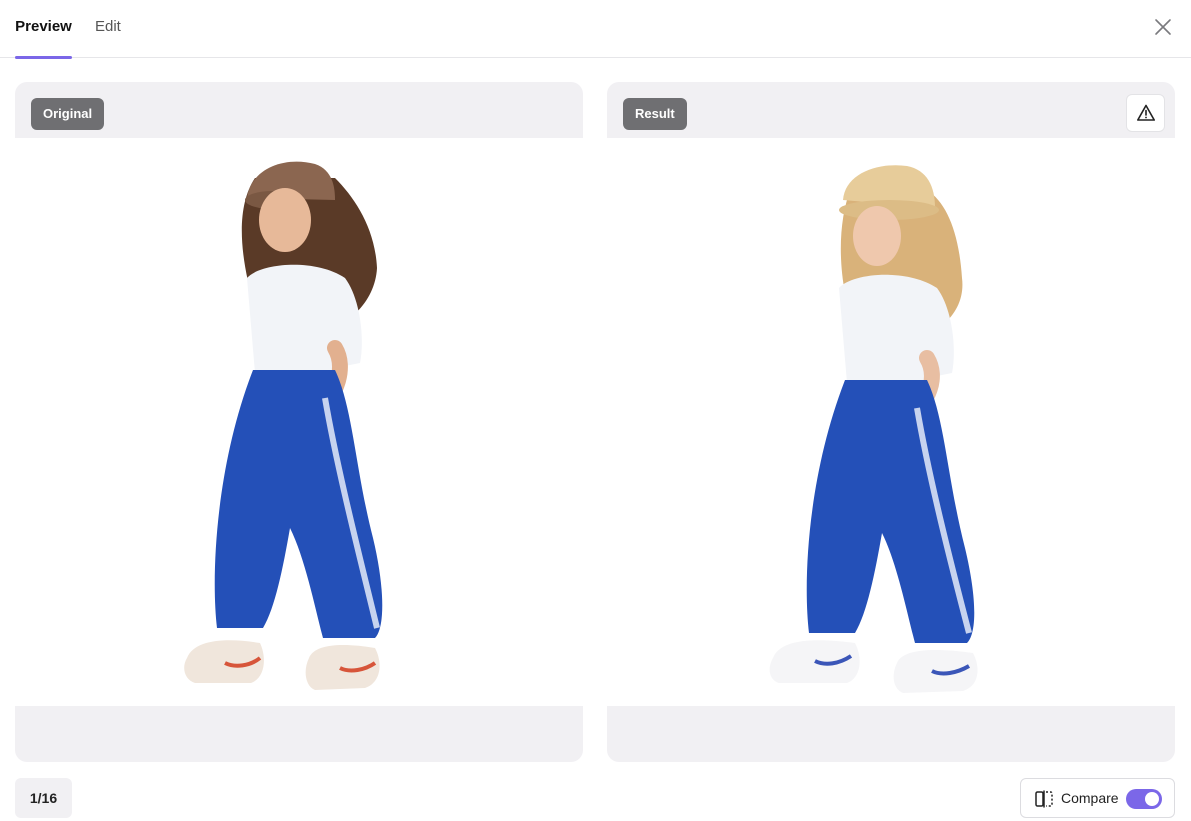  I want to click on original-badge: Original, so click(68, 114).